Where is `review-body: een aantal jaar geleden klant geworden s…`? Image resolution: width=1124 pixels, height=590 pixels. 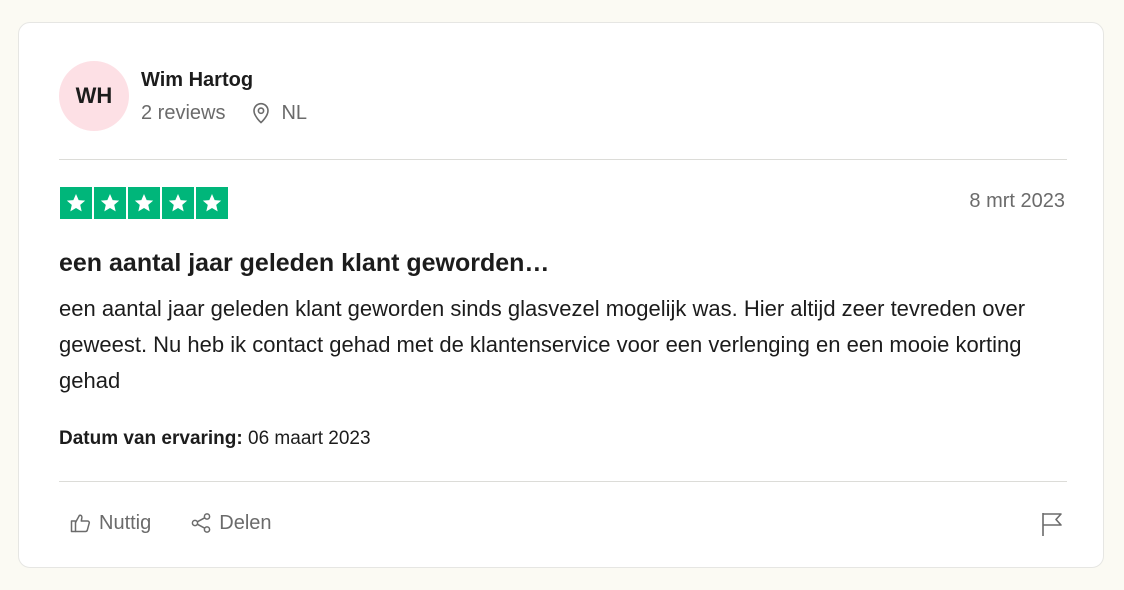
review-body: een aantal jaar geleden klant geworden s… is located at coordinates (542, 344).